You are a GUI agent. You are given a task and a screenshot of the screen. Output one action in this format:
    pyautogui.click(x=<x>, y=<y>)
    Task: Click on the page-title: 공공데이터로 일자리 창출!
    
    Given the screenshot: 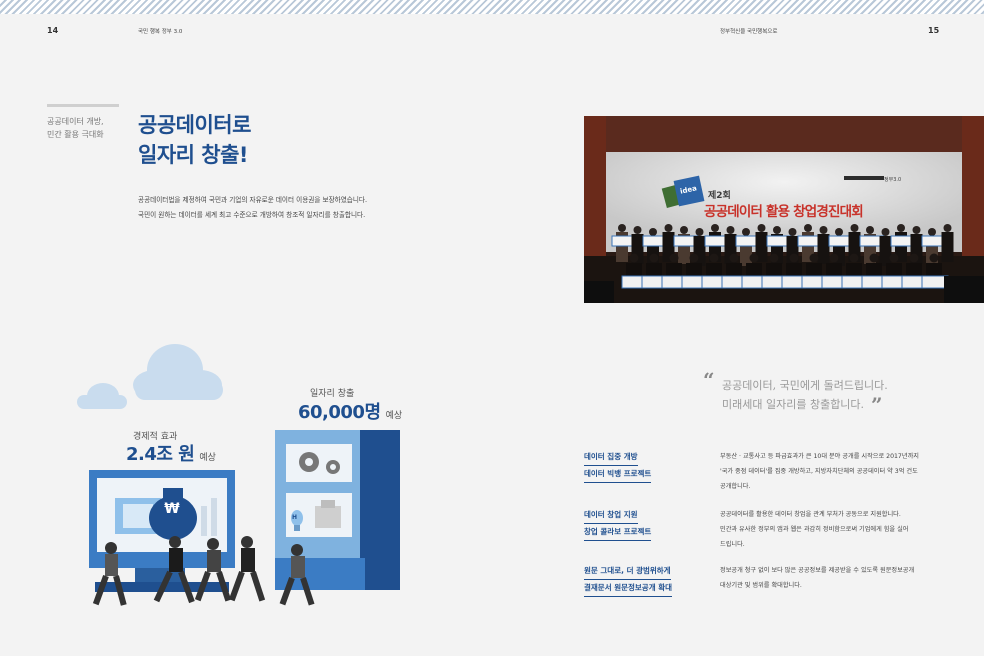 What is the action you would take?
    pyautogui.click(x=194, y=140)
    